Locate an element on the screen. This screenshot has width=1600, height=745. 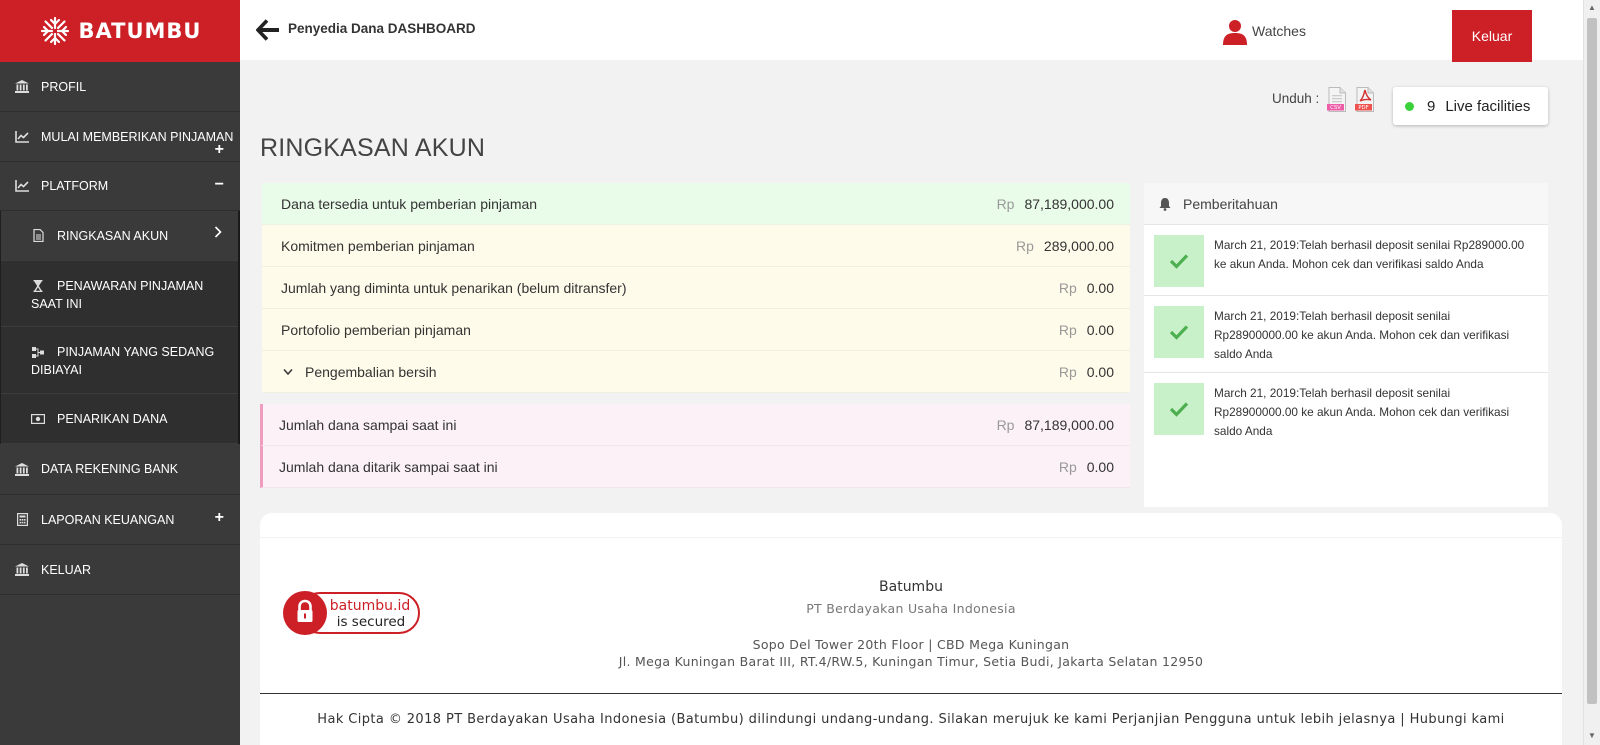
summary-label: Pengembalian bersih is located at coordinates (371, 371).